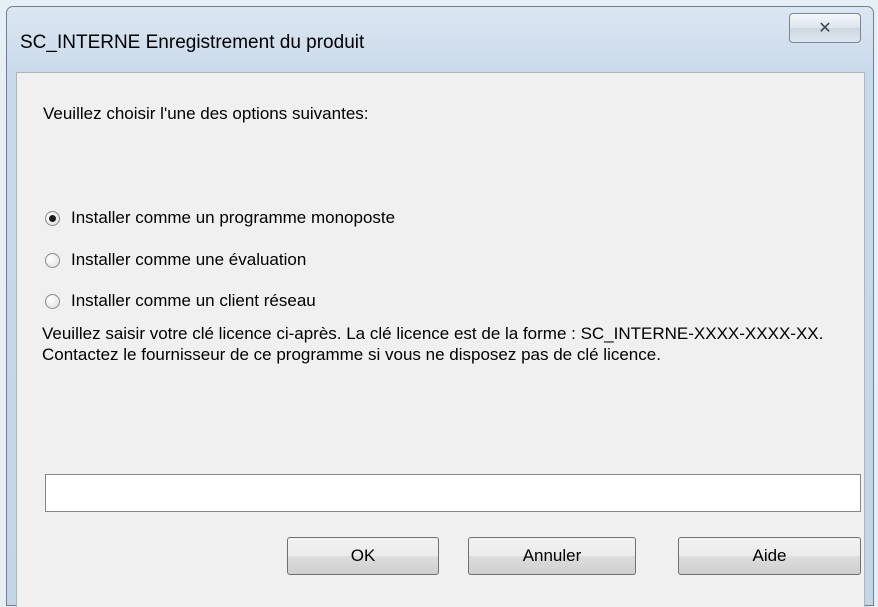  I want to click on cancel-button: Annuler, so click(552, 556).